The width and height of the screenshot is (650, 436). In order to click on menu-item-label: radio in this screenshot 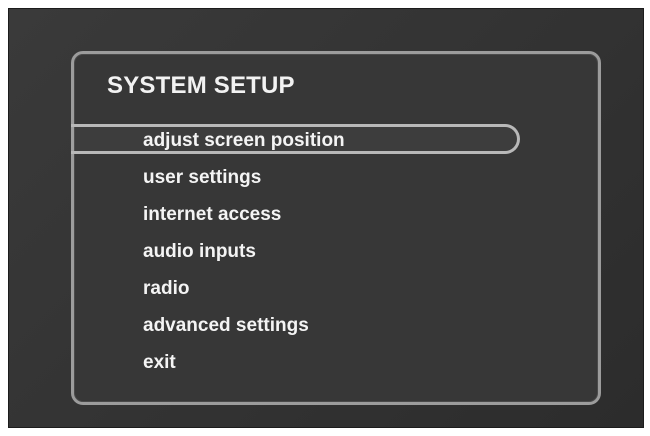, I will do `click(166, 288)`.